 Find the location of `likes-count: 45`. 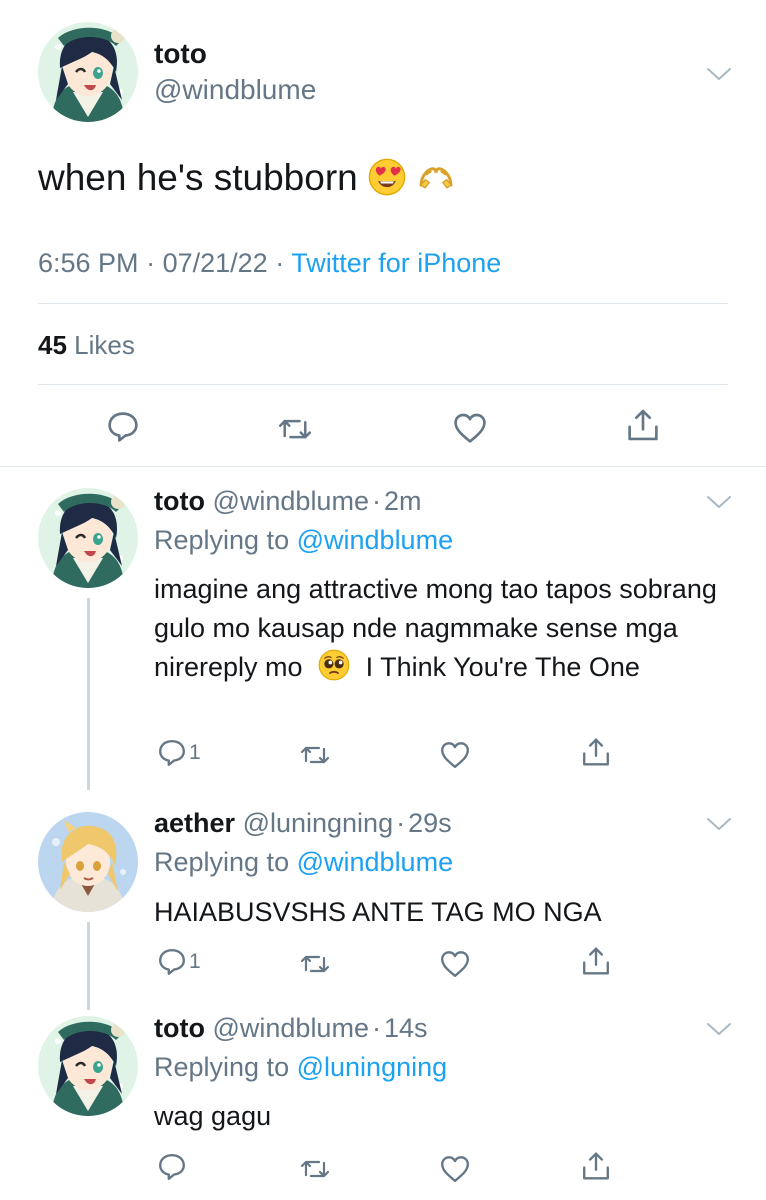

likes-count: 45 is located at coordinates (52, 345).